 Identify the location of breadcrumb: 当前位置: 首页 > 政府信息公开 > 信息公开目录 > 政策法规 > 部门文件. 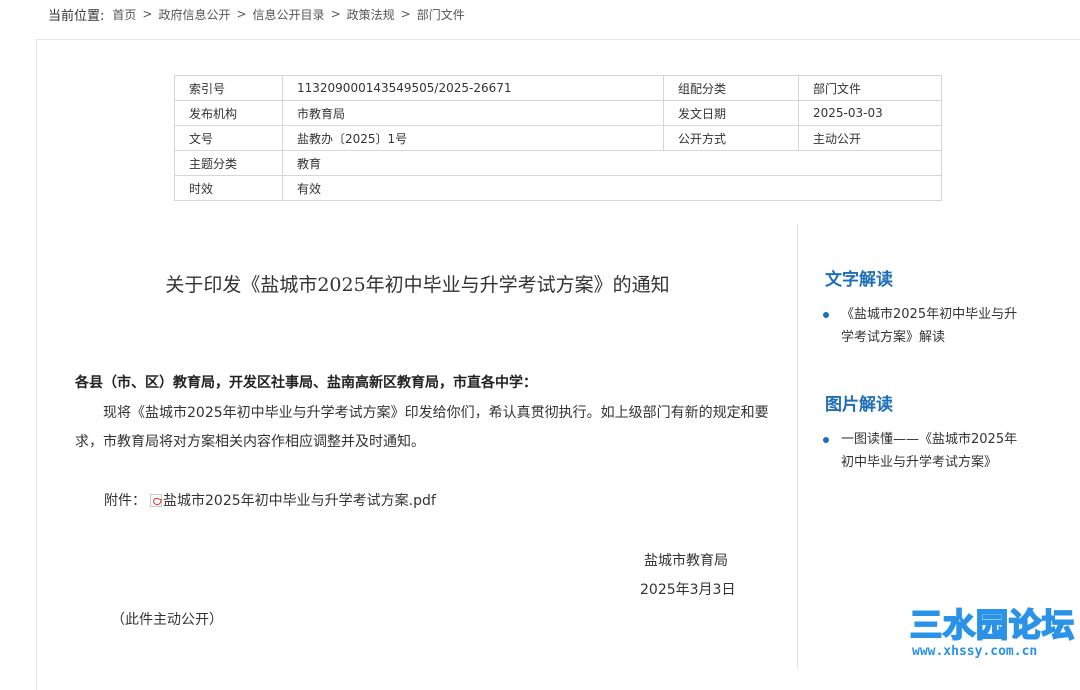
(256, 14).